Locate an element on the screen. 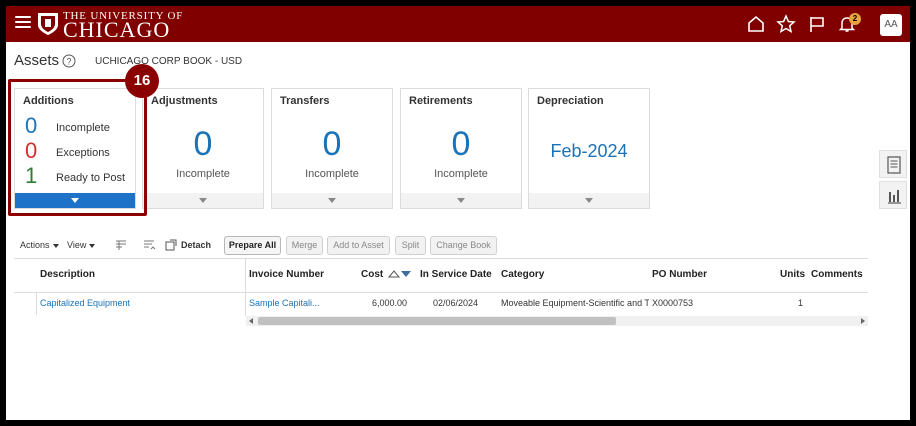  side-panel-analytics-button is located at coordinates (893, 195).